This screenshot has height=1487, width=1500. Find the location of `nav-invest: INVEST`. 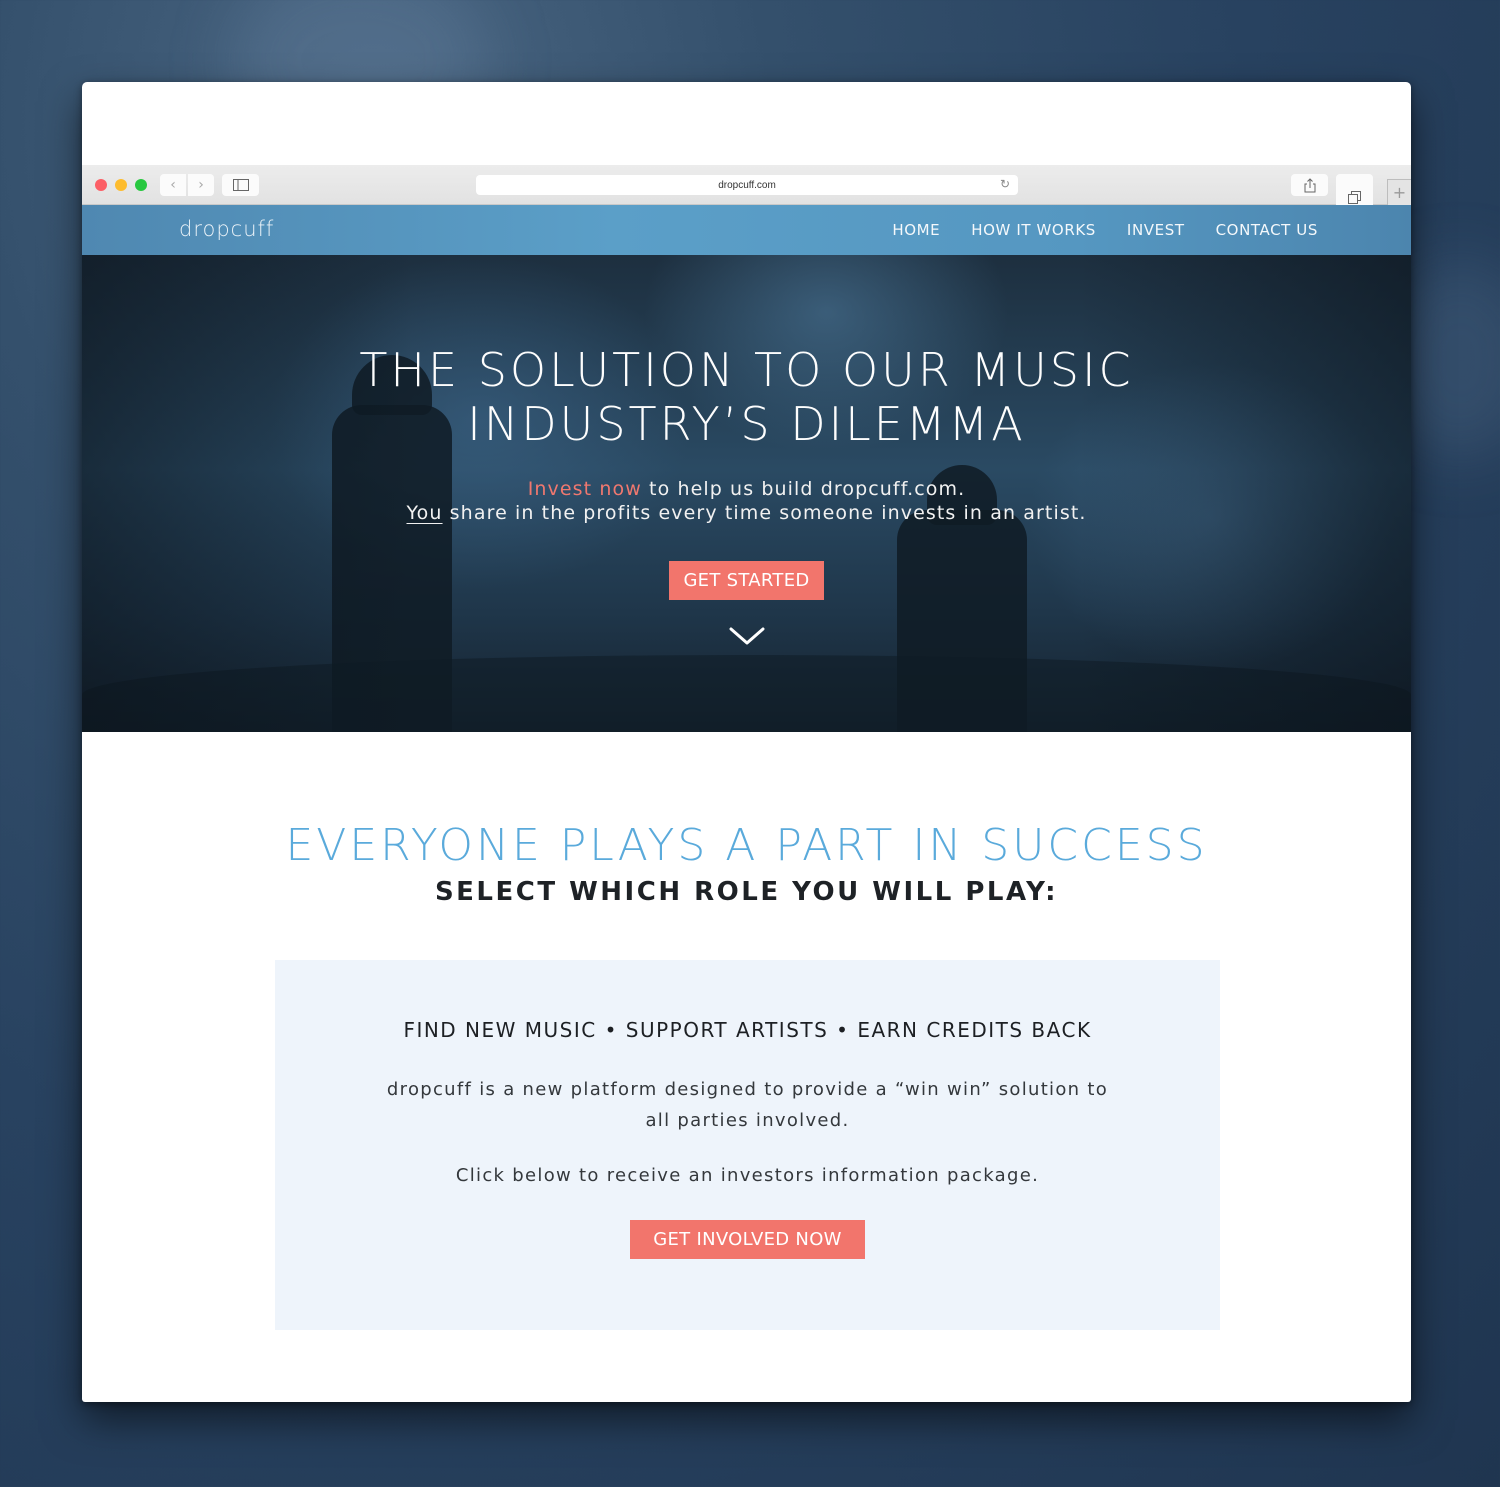

nav-invest: INVEST is located at coordinates (1156, 230).